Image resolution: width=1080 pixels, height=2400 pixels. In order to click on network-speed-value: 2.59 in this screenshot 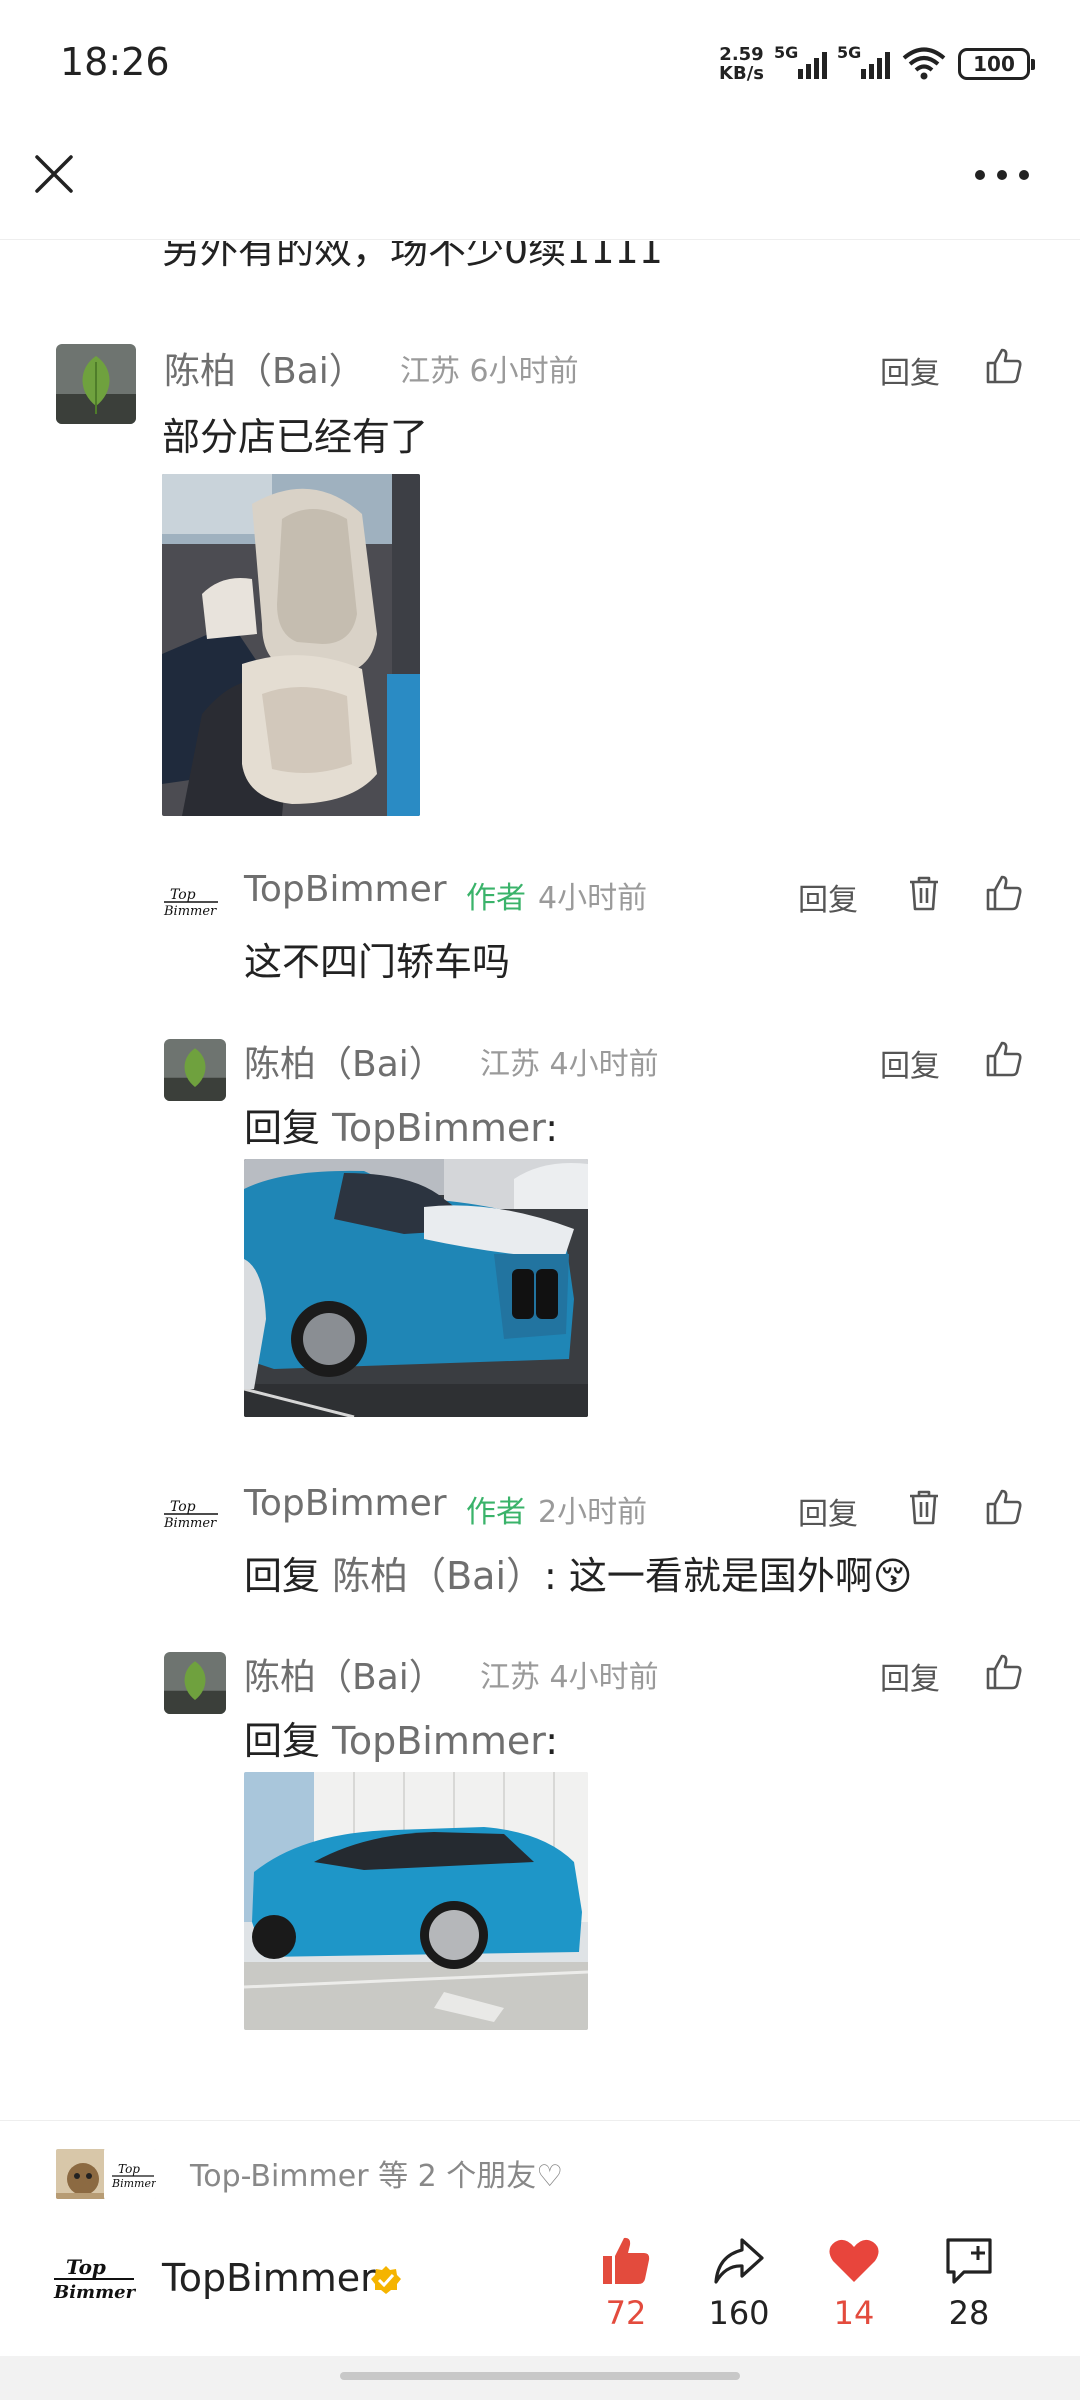, I will do `click(741, 54)`.